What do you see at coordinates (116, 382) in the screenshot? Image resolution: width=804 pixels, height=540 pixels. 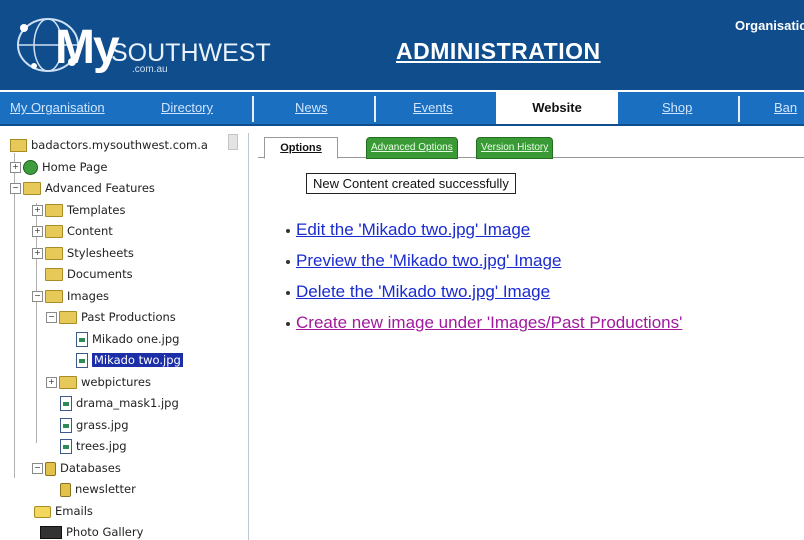 I see `tree-item-label: webpictures` at bounding box center [116, 382].